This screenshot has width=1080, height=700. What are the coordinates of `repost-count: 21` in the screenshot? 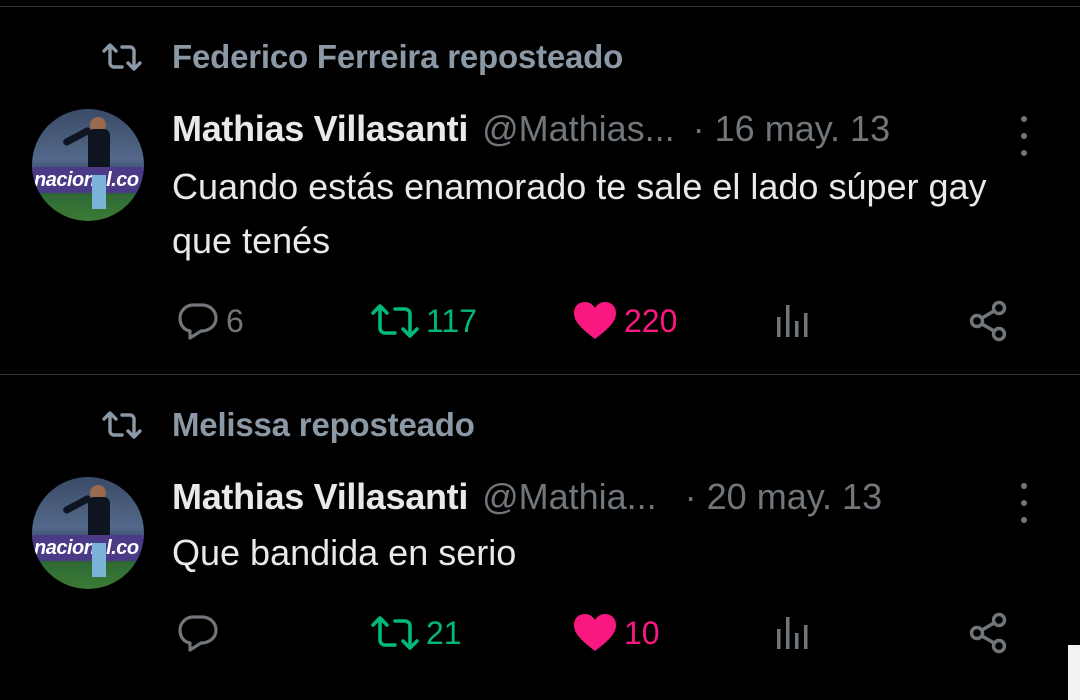 It's located at (444, 632).